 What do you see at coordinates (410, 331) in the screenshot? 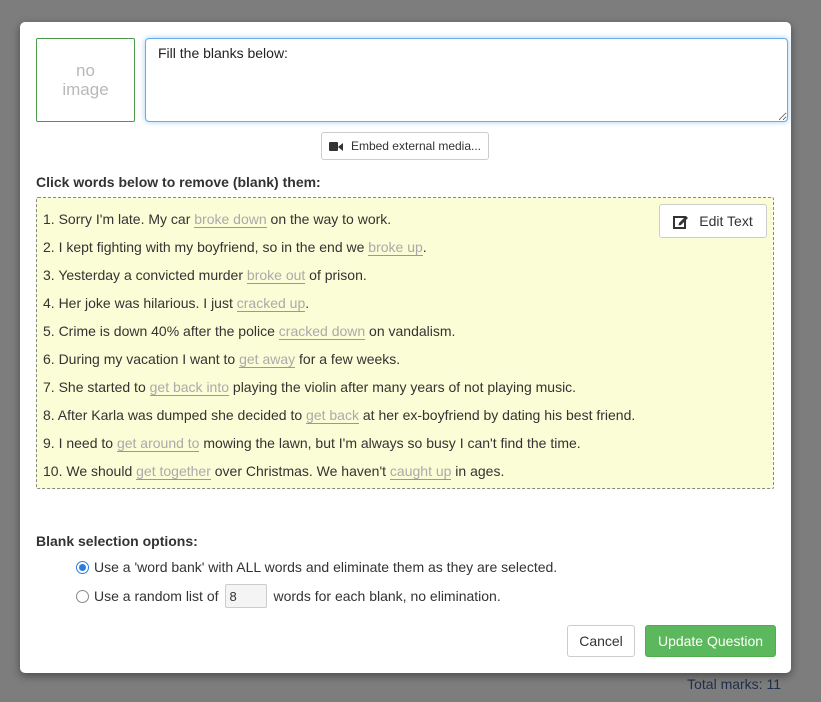
I see `sentence-text: on vandalism.` at bounding box center [410, 331].